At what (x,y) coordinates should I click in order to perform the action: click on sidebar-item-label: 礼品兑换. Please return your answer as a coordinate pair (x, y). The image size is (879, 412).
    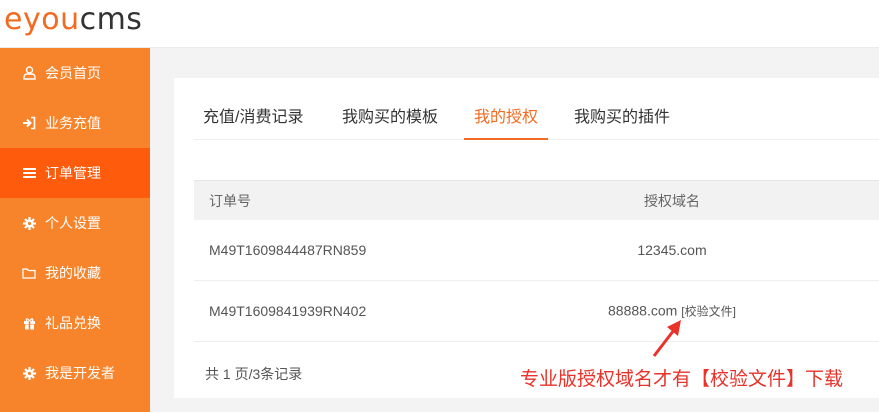
    Looking at the image, I should click on (73, 323).